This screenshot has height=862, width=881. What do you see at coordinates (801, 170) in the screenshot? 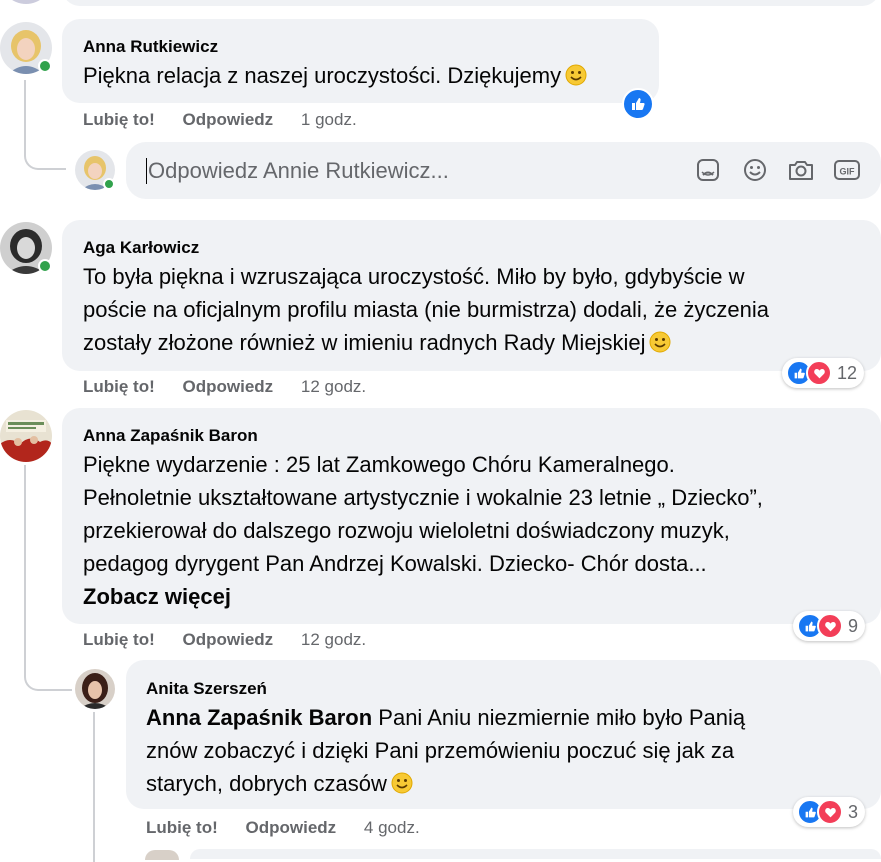
I see `camera-icon` at bounding box center [801, 170].